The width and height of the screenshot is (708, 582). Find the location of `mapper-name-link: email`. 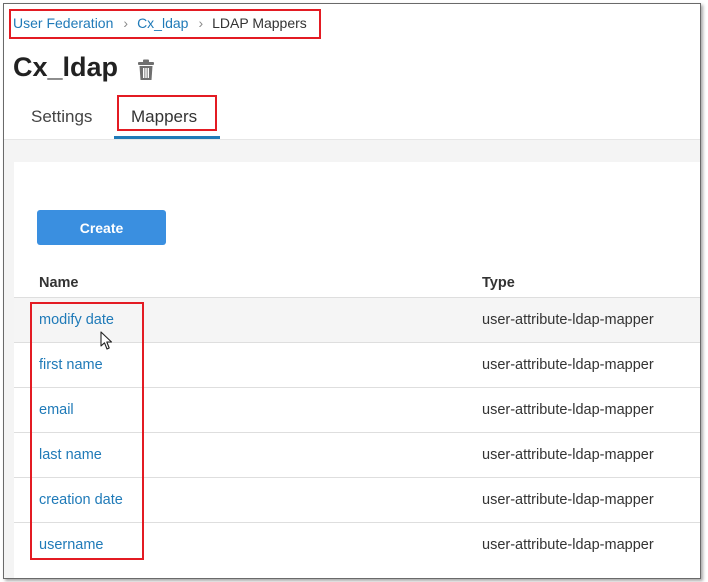

mapper-name-link: email is located at coordinates (56, 410).